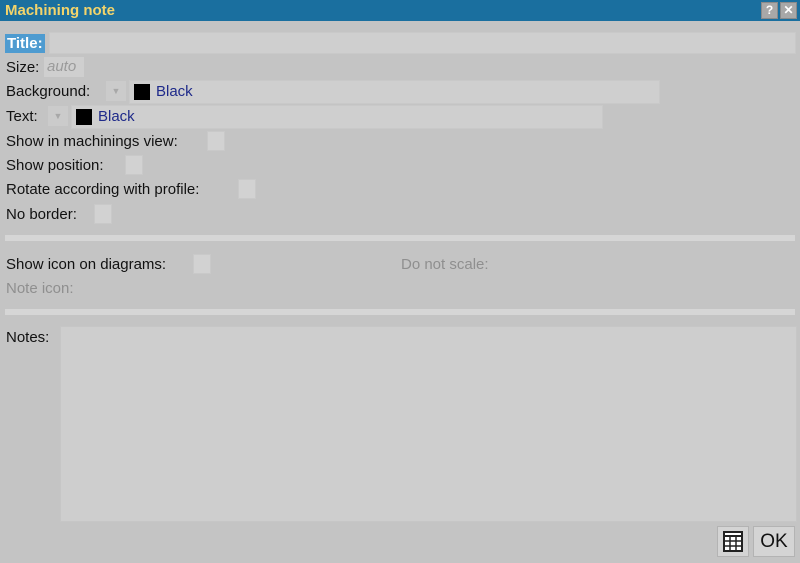  Describe the element at coordinates (400, 10) in the screenshot. I see `window-titlebar: Machining note ? ✕` at that location.